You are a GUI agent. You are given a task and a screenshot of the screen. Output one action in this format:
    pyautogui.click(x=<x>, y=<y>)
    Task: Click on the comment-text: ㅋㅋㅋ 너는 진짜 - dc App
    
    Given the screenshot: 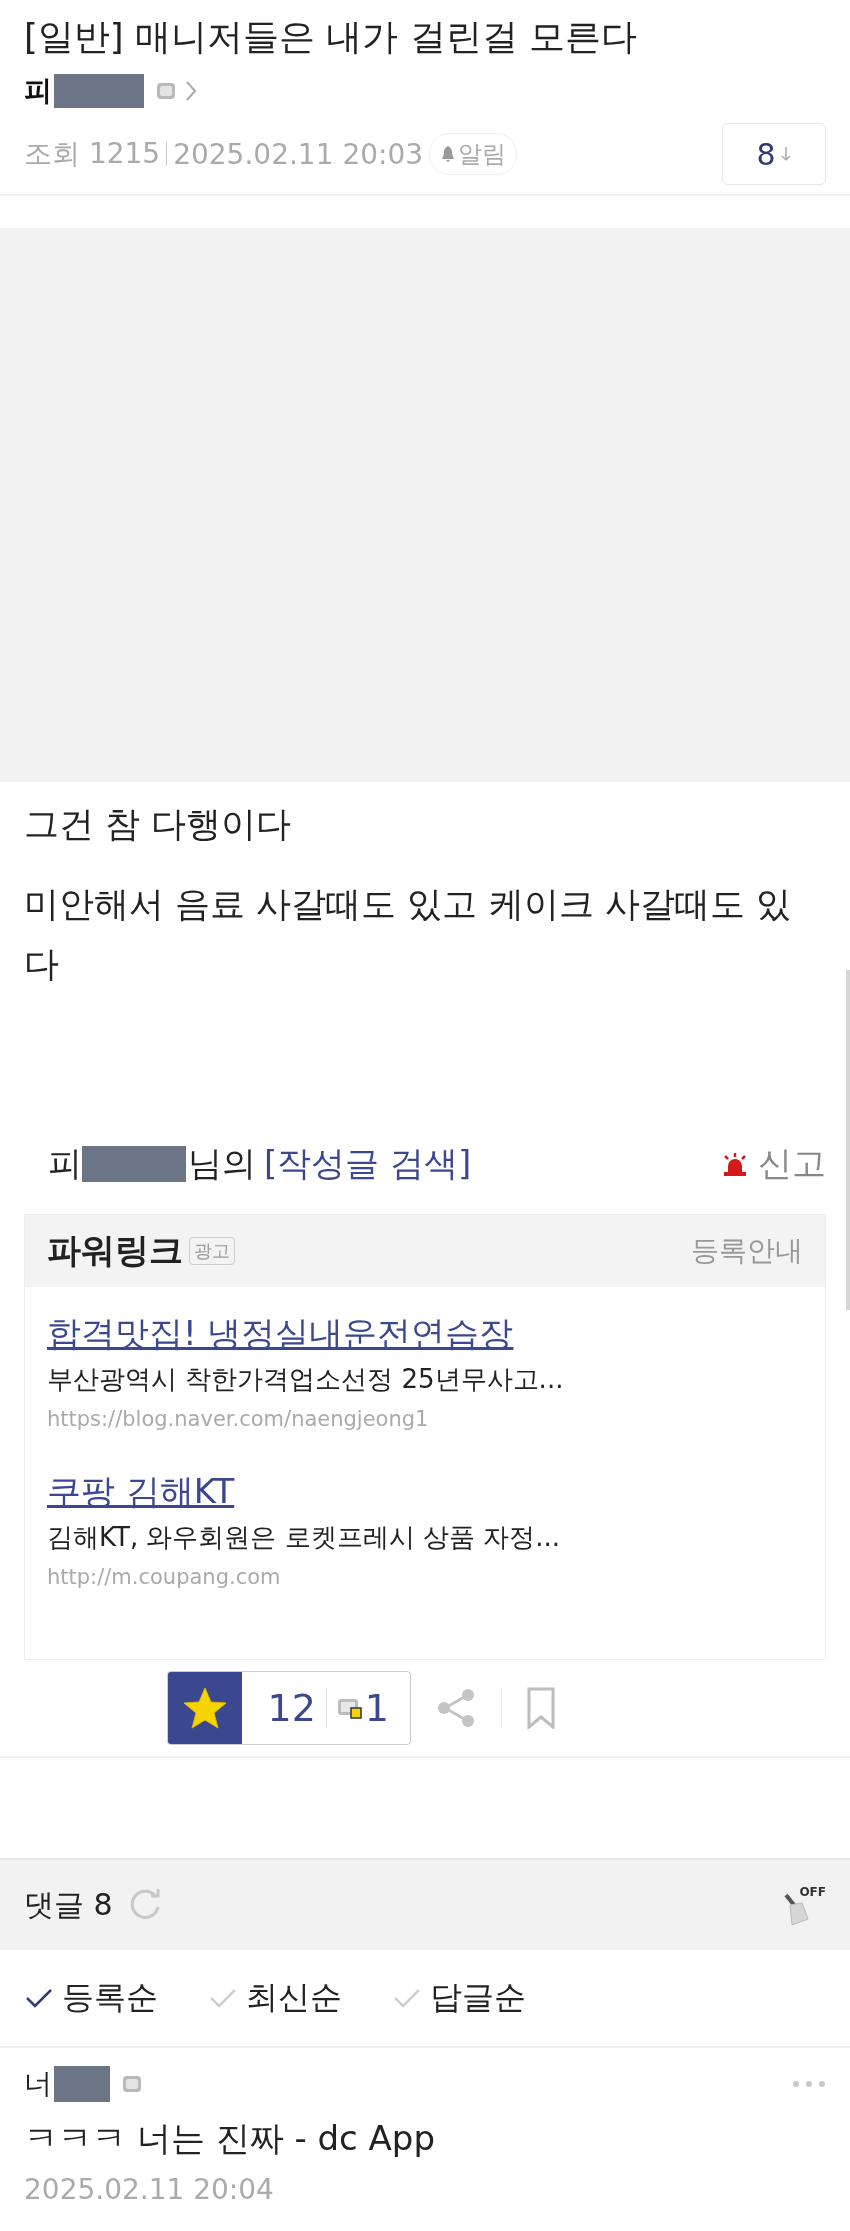 What is the action you would take?
    pyautogui.click(x=230, y=2138)
    